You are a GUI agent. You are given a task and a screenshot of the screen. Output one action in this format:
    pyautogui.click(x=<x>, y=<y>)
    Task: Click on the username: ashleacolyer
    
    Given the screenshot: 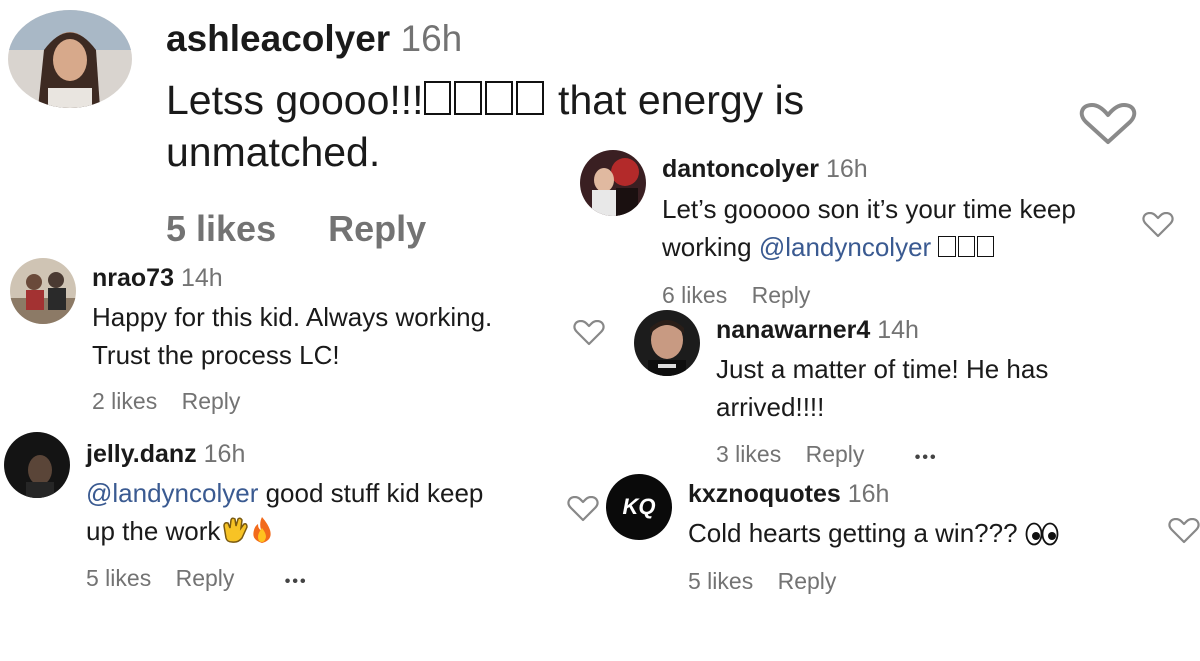 What is the action you would take?
    pyautogui.click(x=278, y=38)
    